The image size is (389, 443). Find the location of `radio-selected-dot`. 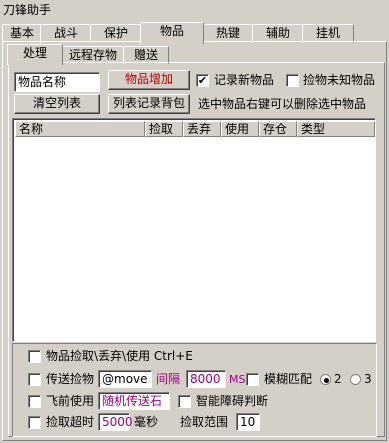

radio-selected-dot is located at coordinates (326, 380).